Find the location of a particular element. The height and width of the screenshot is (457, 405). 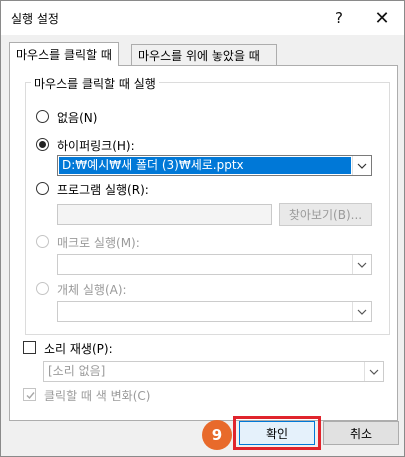

help-icon: ? is located at coordinates (339, 18).